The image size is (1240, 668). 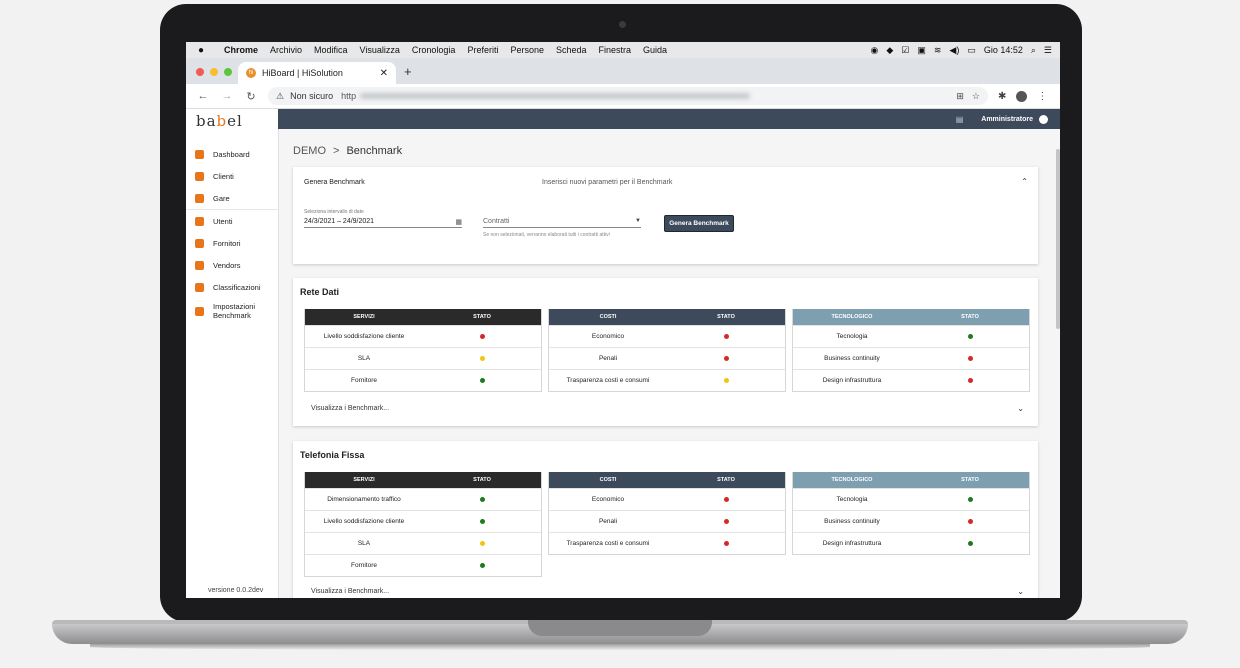 I want to click on sidebar-item-vendors: Vendors, so click(x=232, y=265).